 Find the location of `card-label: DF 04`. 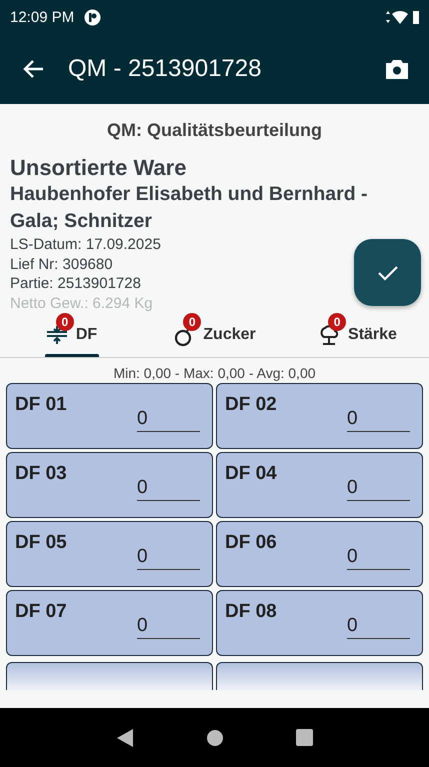

card-label: DF 04 is located at coordinates (251, 474).